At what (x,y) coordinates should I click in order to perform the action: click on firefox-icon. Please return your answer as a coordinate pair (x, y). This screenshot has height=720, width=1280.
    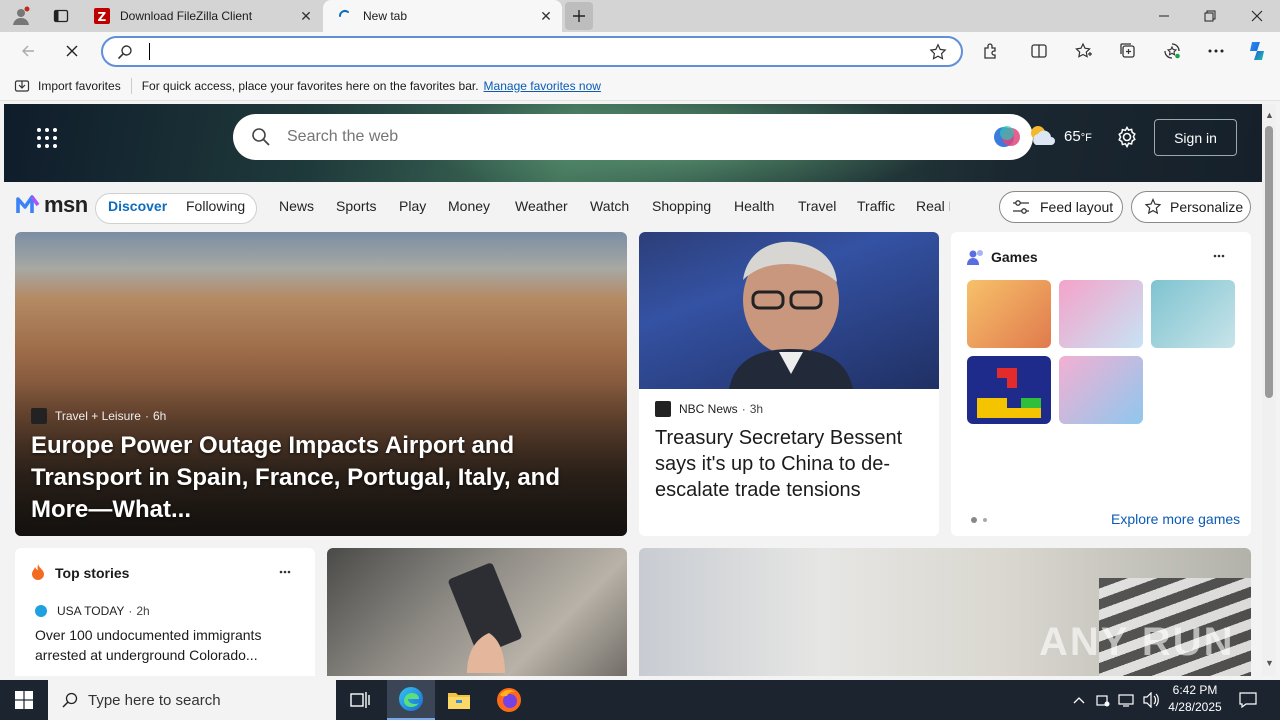
    Looking at the image, I should click on (509, 700).